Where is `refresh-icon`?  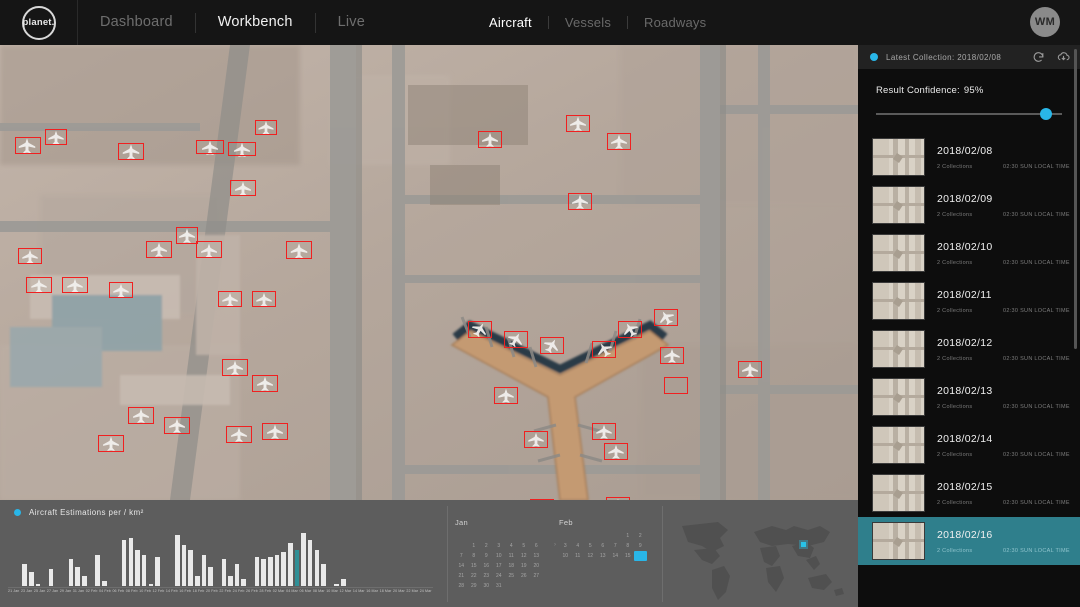
refresh-icon is located at coordinates (1038, 57).